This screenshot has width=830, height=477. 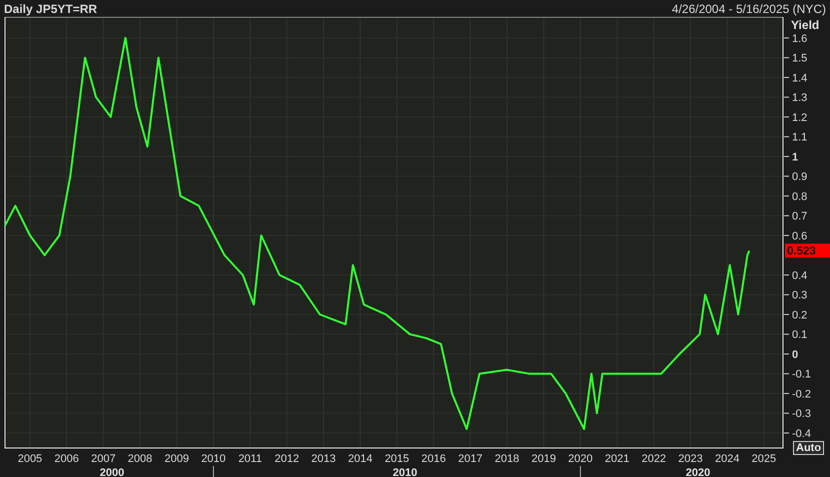 I want to click on y-tick-label: 0.6, so click(x=800, y=236).